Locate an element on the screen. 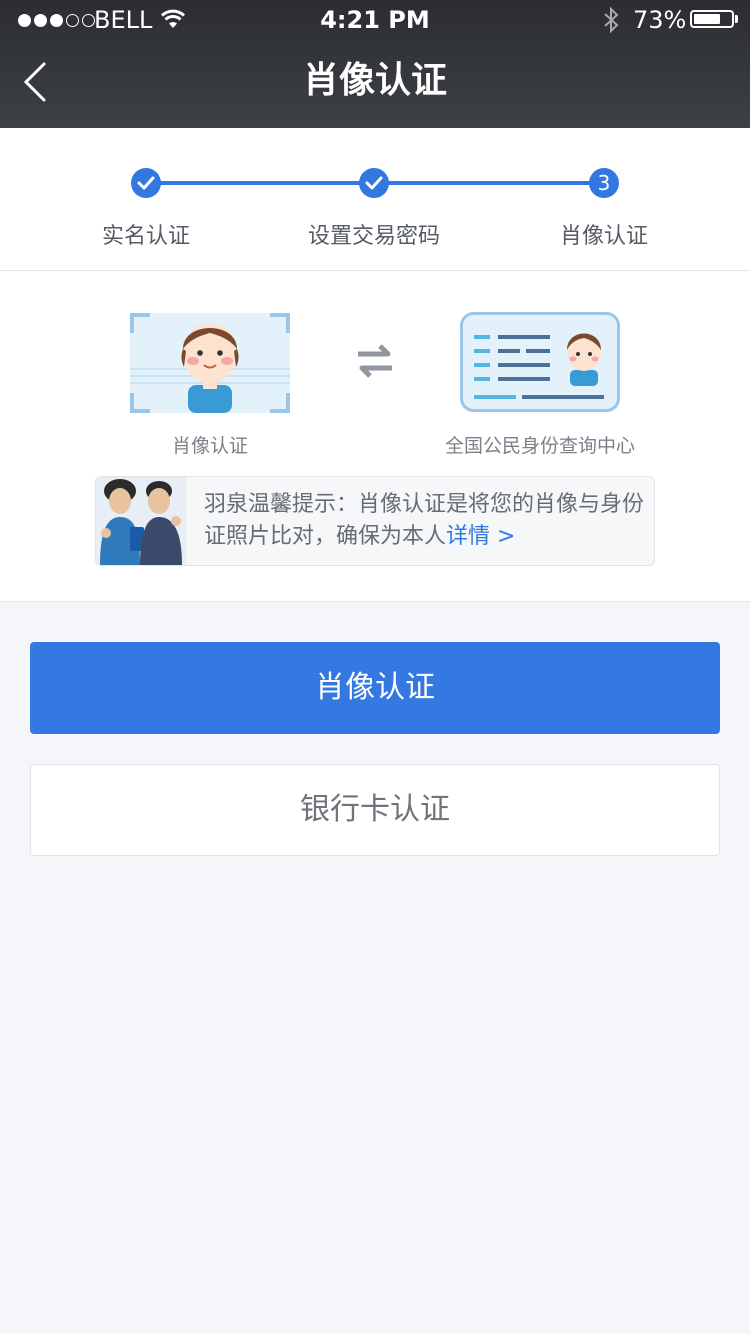  portrait-verify-button: 肖像认证 is located at coordinates (375, 688).